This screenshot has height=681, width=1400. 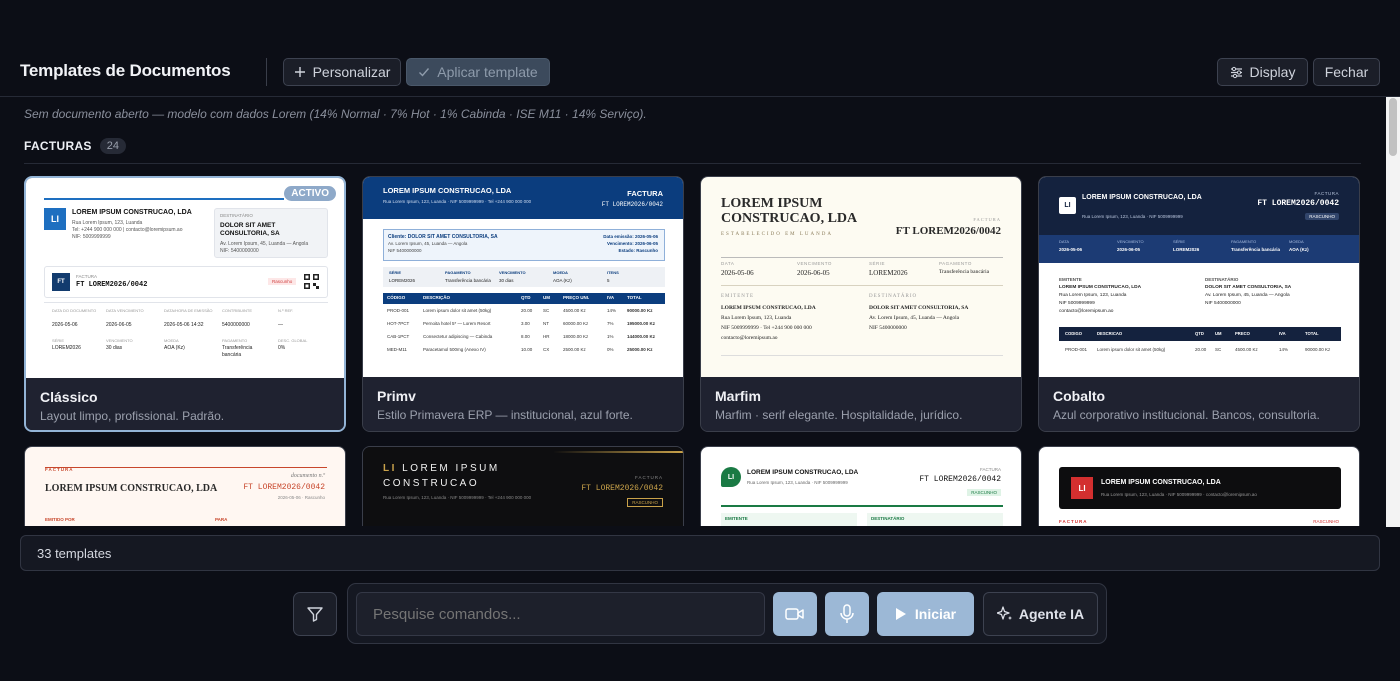 What do you see at coordinates (457, 323) in the screenshot?
I see `table-cell: Pernoita hotel 5* — Lorem Resort` at bounding box center [457, 323].